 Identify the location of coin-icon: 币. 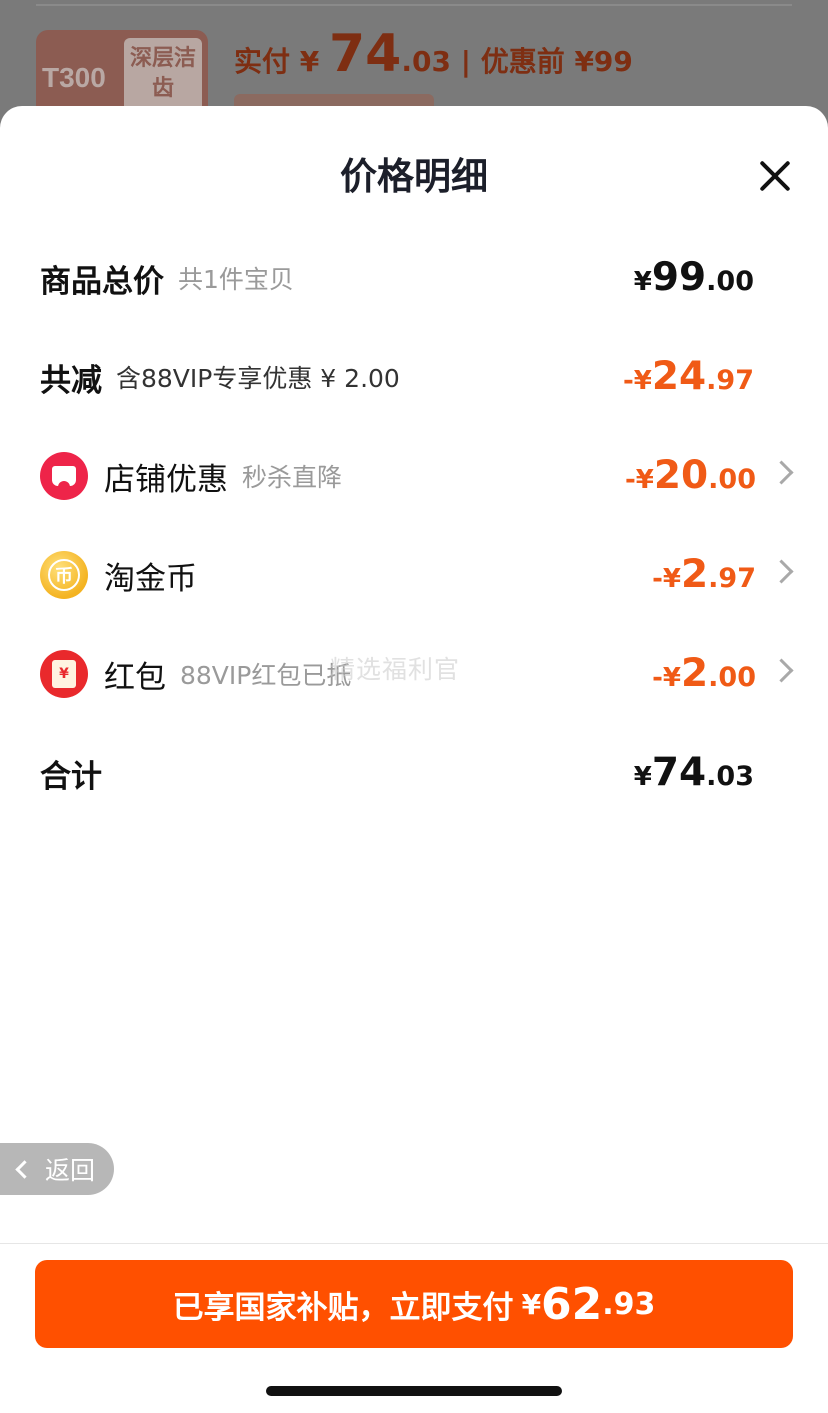
(64, 575).